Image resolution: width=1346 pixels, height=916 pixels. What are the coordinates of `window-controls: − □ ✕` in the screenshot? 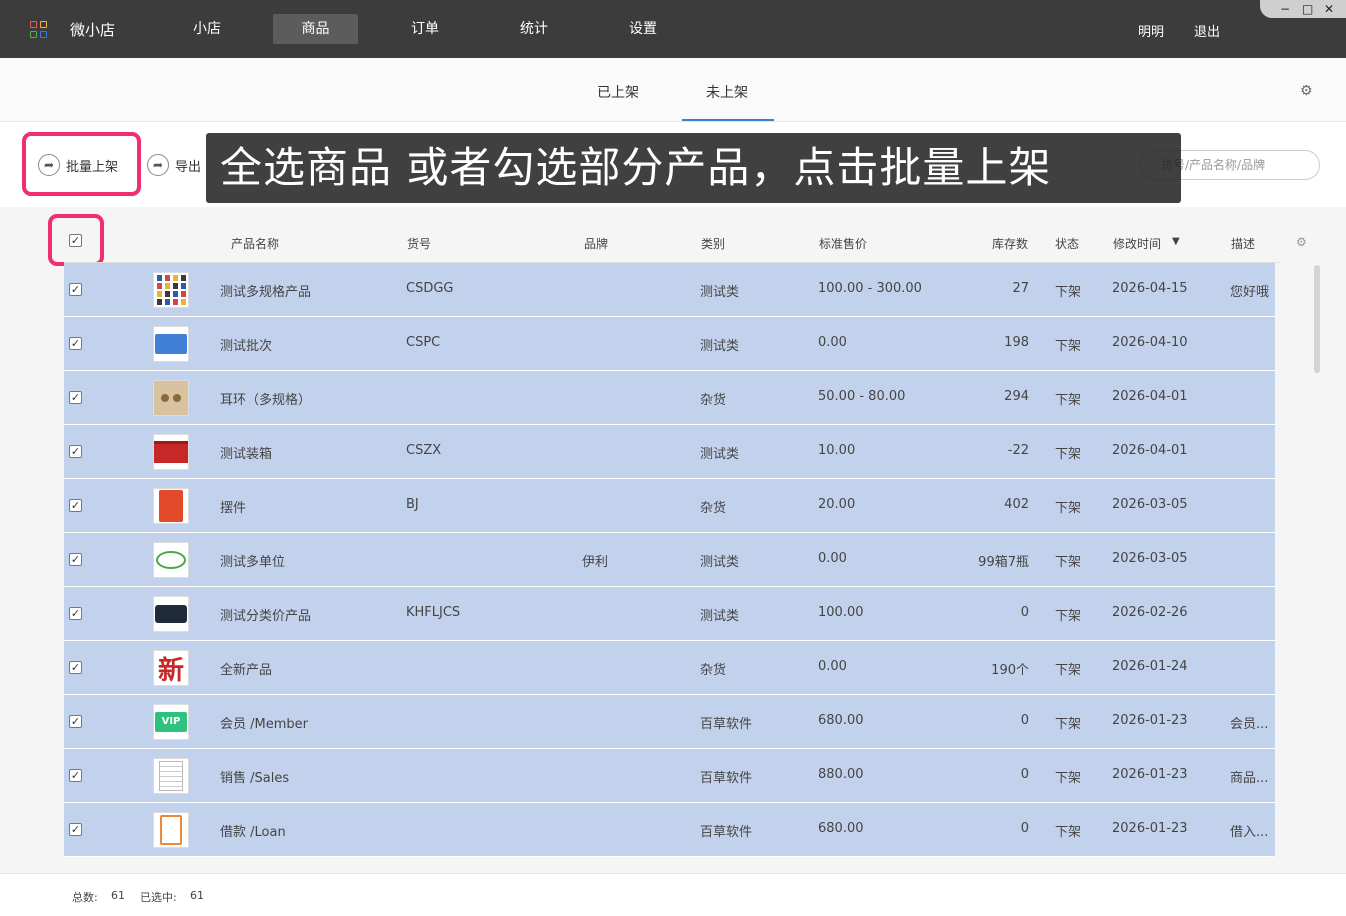 It's located at (1303, 9).